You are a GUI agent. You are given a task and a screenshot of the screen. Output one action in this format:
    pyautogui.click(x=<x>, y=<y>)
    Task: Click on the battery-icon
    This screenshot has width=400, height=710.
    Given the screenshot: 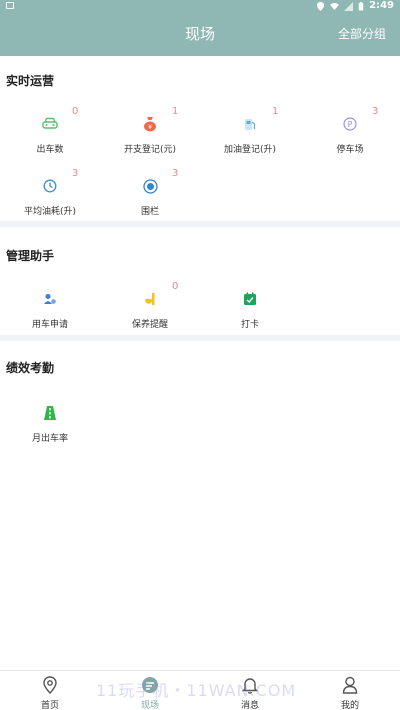 What is the action you would take?
    pyautogui.click(x=361, y=6)
    